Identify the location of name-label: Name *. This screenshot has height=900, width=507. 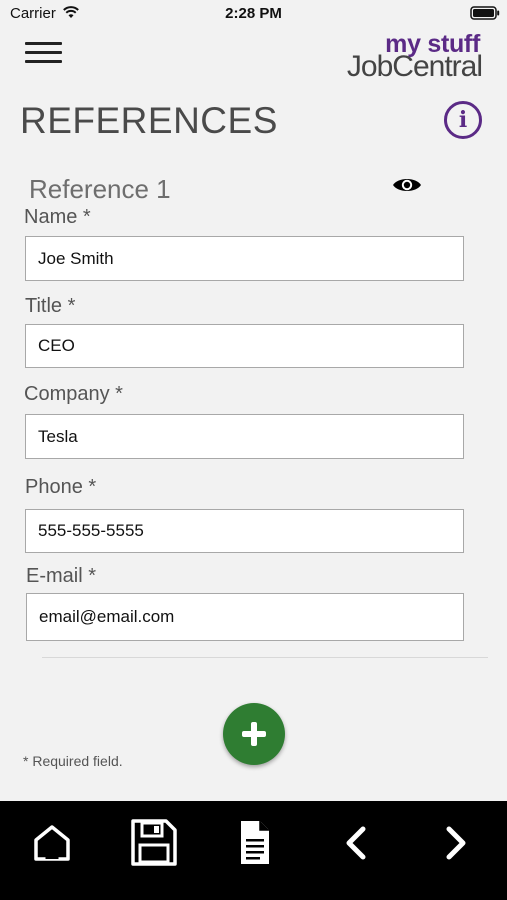
(57, 217).